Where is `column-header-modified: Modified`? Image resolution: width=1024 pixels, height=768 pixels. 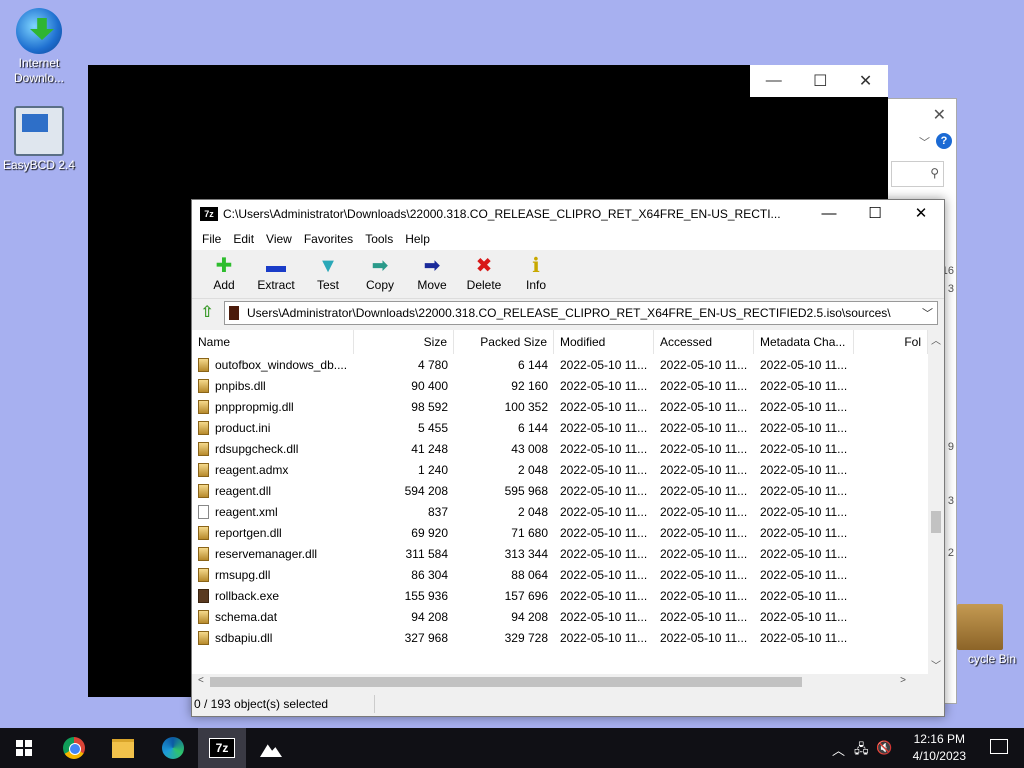
column-header-modified: Modified is located at coordinates (604, 342).